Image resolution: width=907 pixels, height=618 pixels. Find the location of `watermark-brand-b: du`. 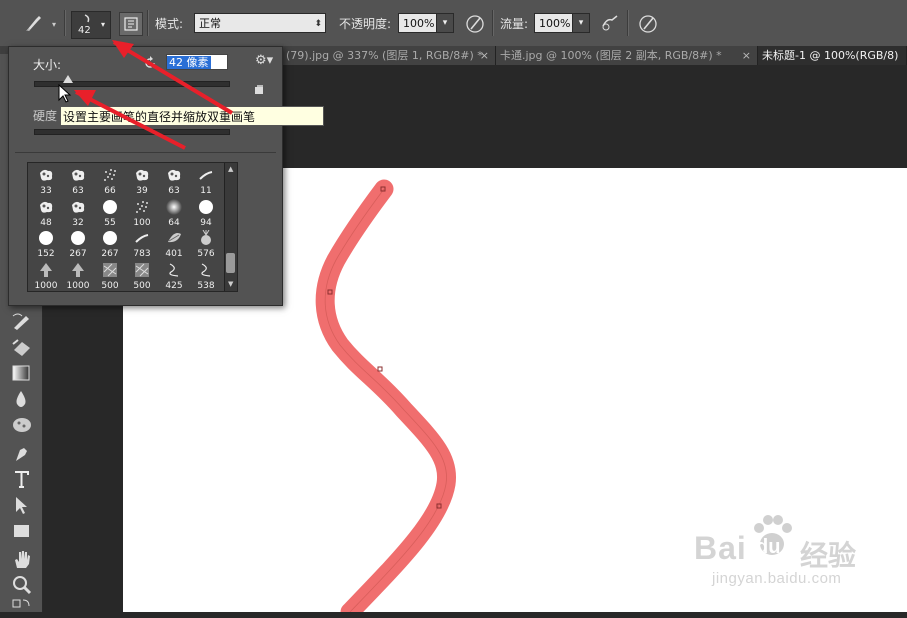

watermark-brand-b: du is located at coordinates (768, 547).